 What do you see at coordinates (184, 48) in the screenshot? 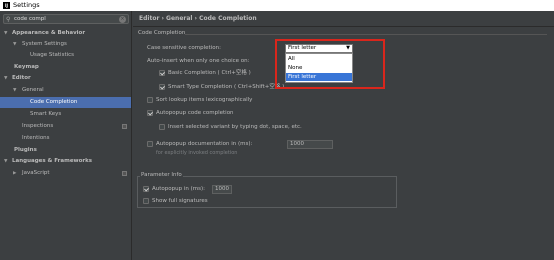
I see `case-sensitive-label: Case sensitive completion:` at bounding box center [184, 48].